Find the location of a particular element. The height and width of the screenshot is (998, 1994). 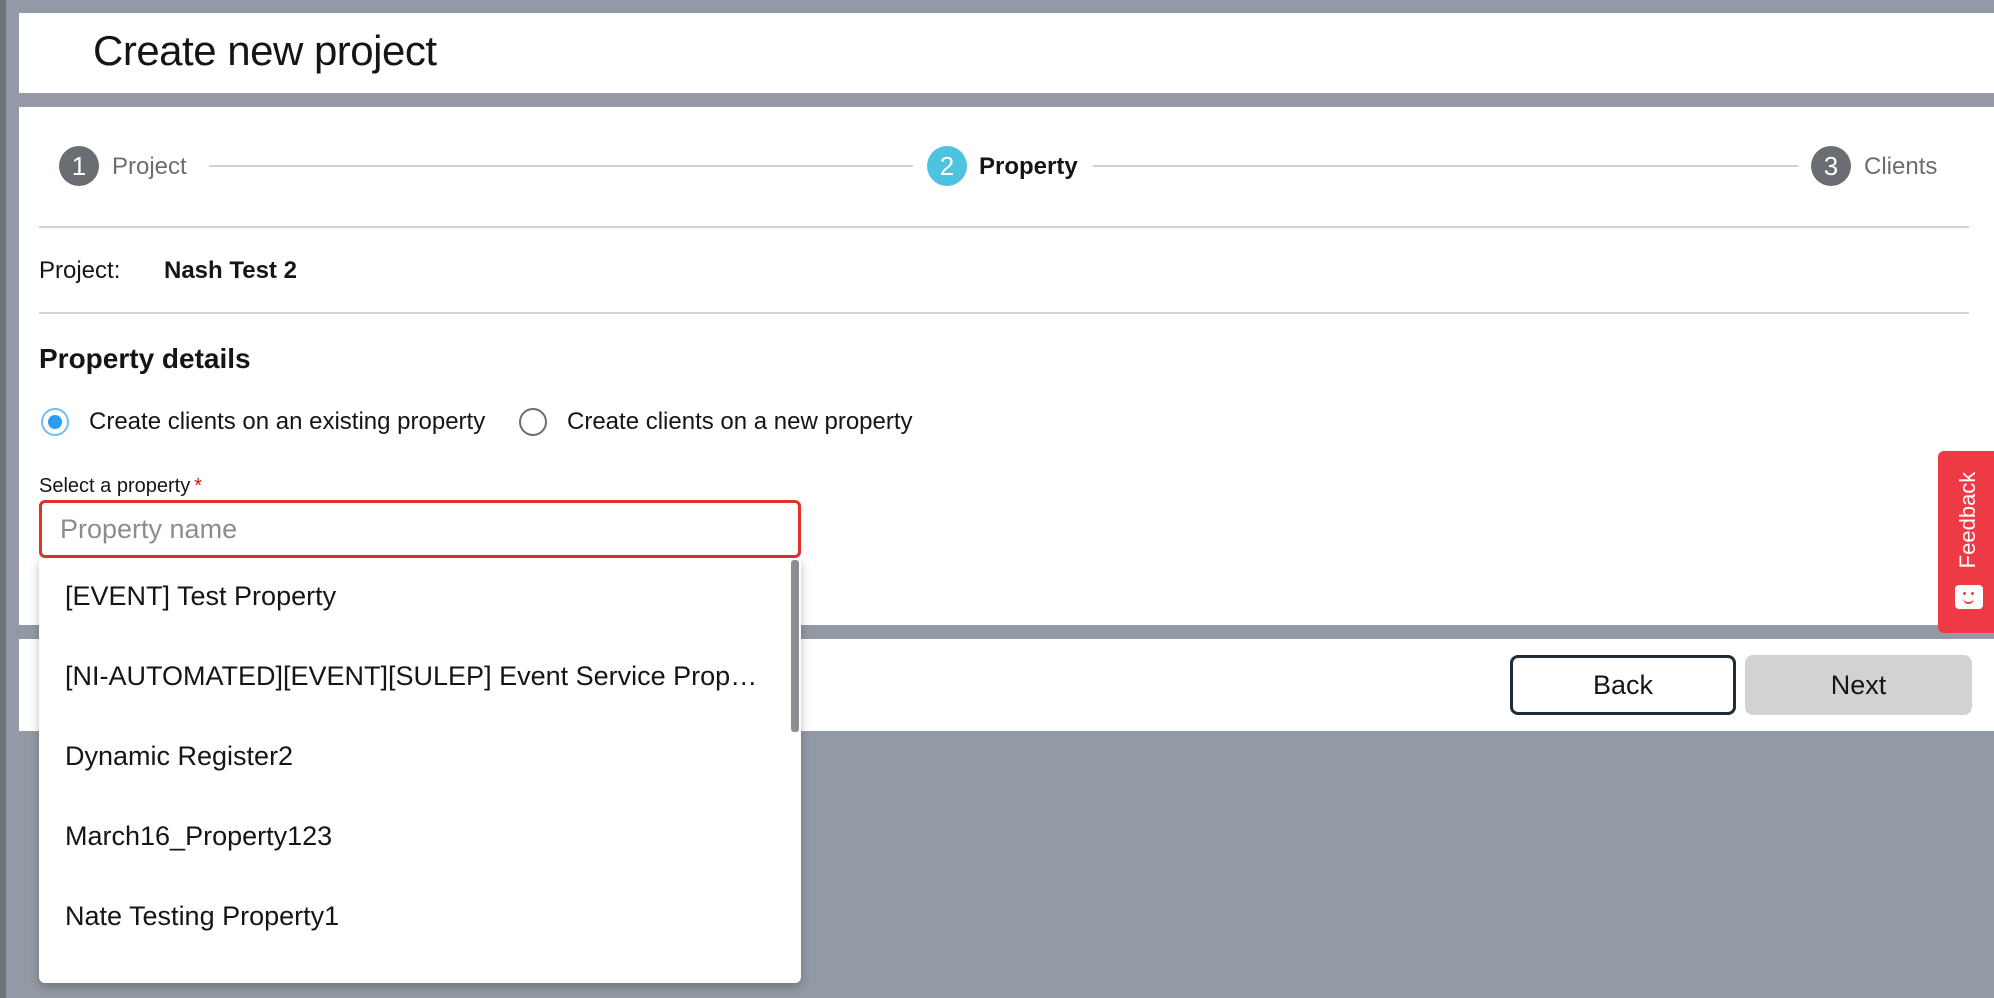

radio-existing-property: Create clients on an existing property is located at coordinates (263, 422).